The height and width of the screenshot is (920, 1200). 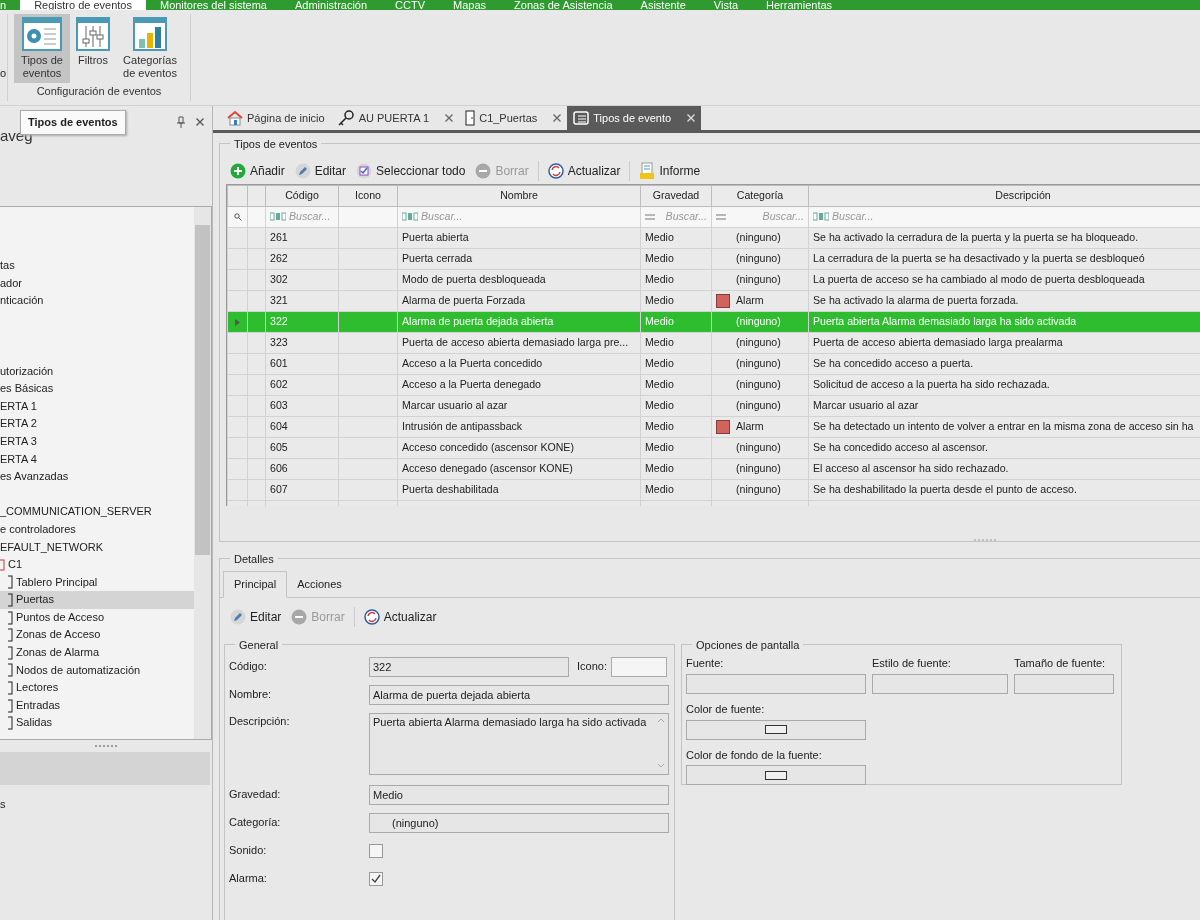 What do you see at coordinates (97, 529) in the screenshot?
I see `tree-item: e controladores` at bounding box center [97, 529].